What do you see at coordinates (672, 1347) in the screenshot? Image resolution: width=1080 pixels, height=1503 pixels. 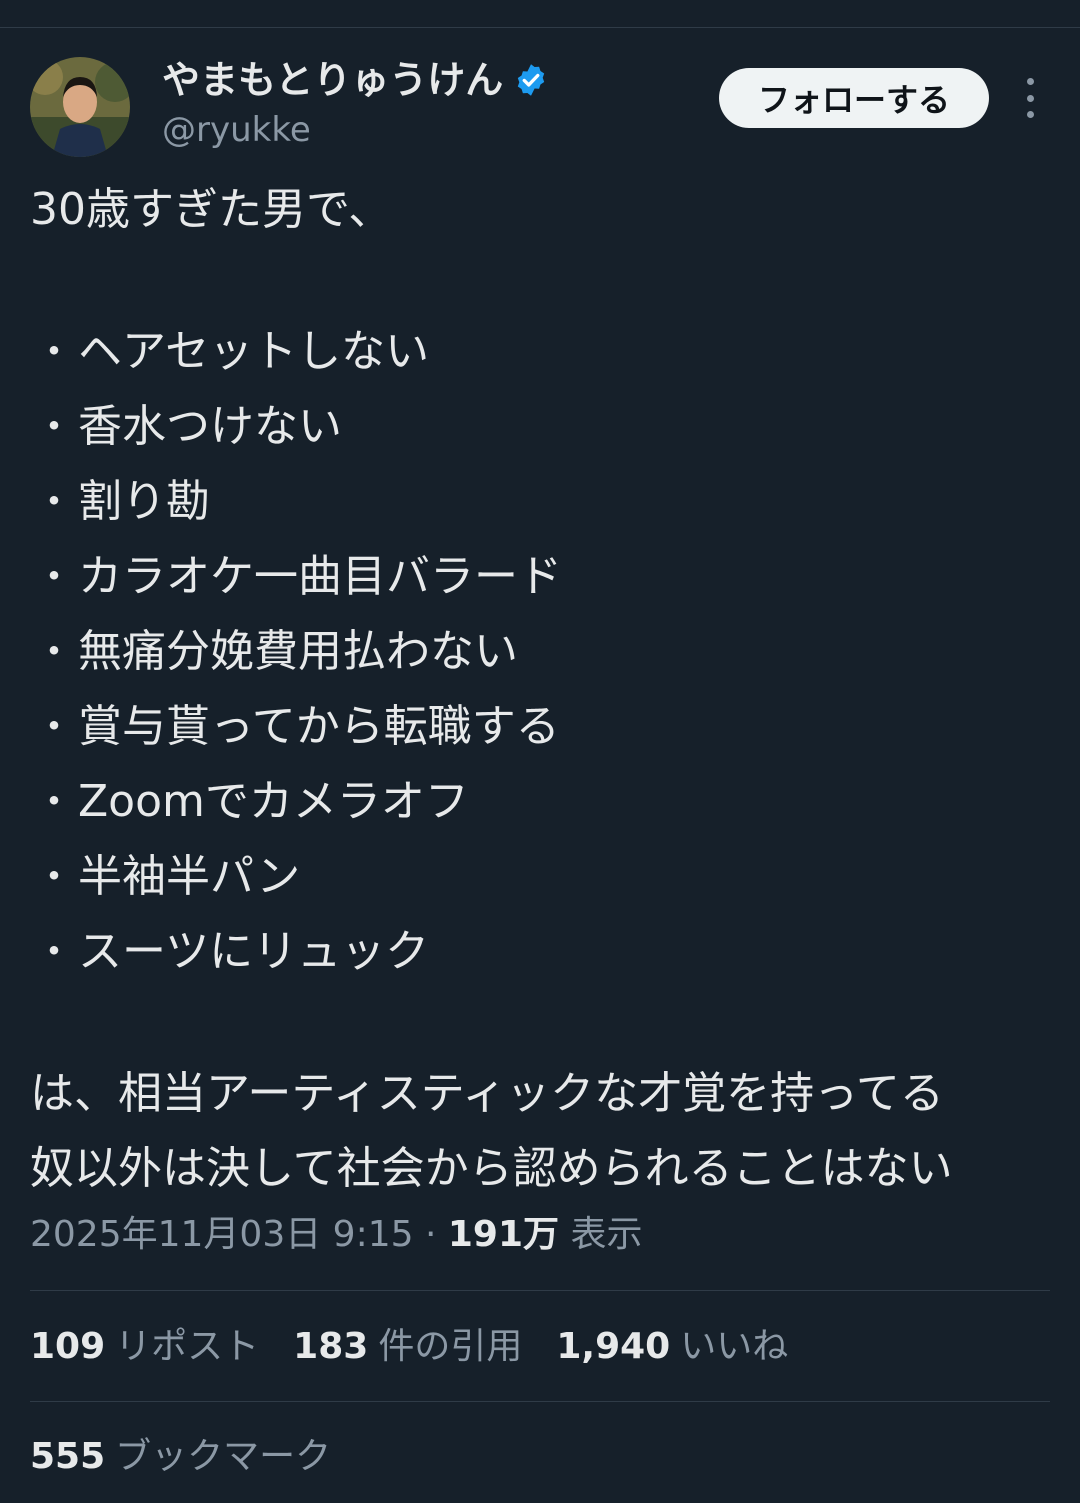 I see `likes-stat: 1,940 いいね` at bounding box center [672, 1347].